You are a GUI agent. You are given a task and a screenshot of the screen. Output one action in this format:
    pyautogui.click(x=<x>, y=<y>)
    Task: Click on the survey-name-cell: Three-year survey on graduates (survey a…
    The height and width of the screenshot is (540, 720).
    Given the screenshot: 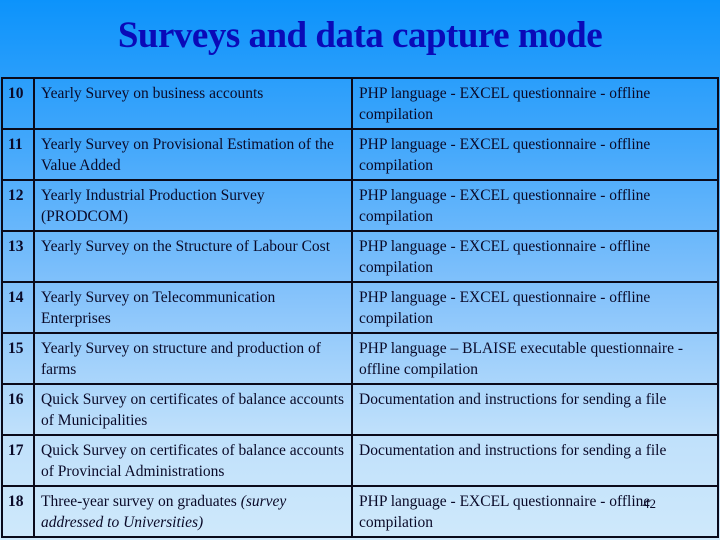 What is the action you would take?
    pyautogui.click(x=193, y=511)
    